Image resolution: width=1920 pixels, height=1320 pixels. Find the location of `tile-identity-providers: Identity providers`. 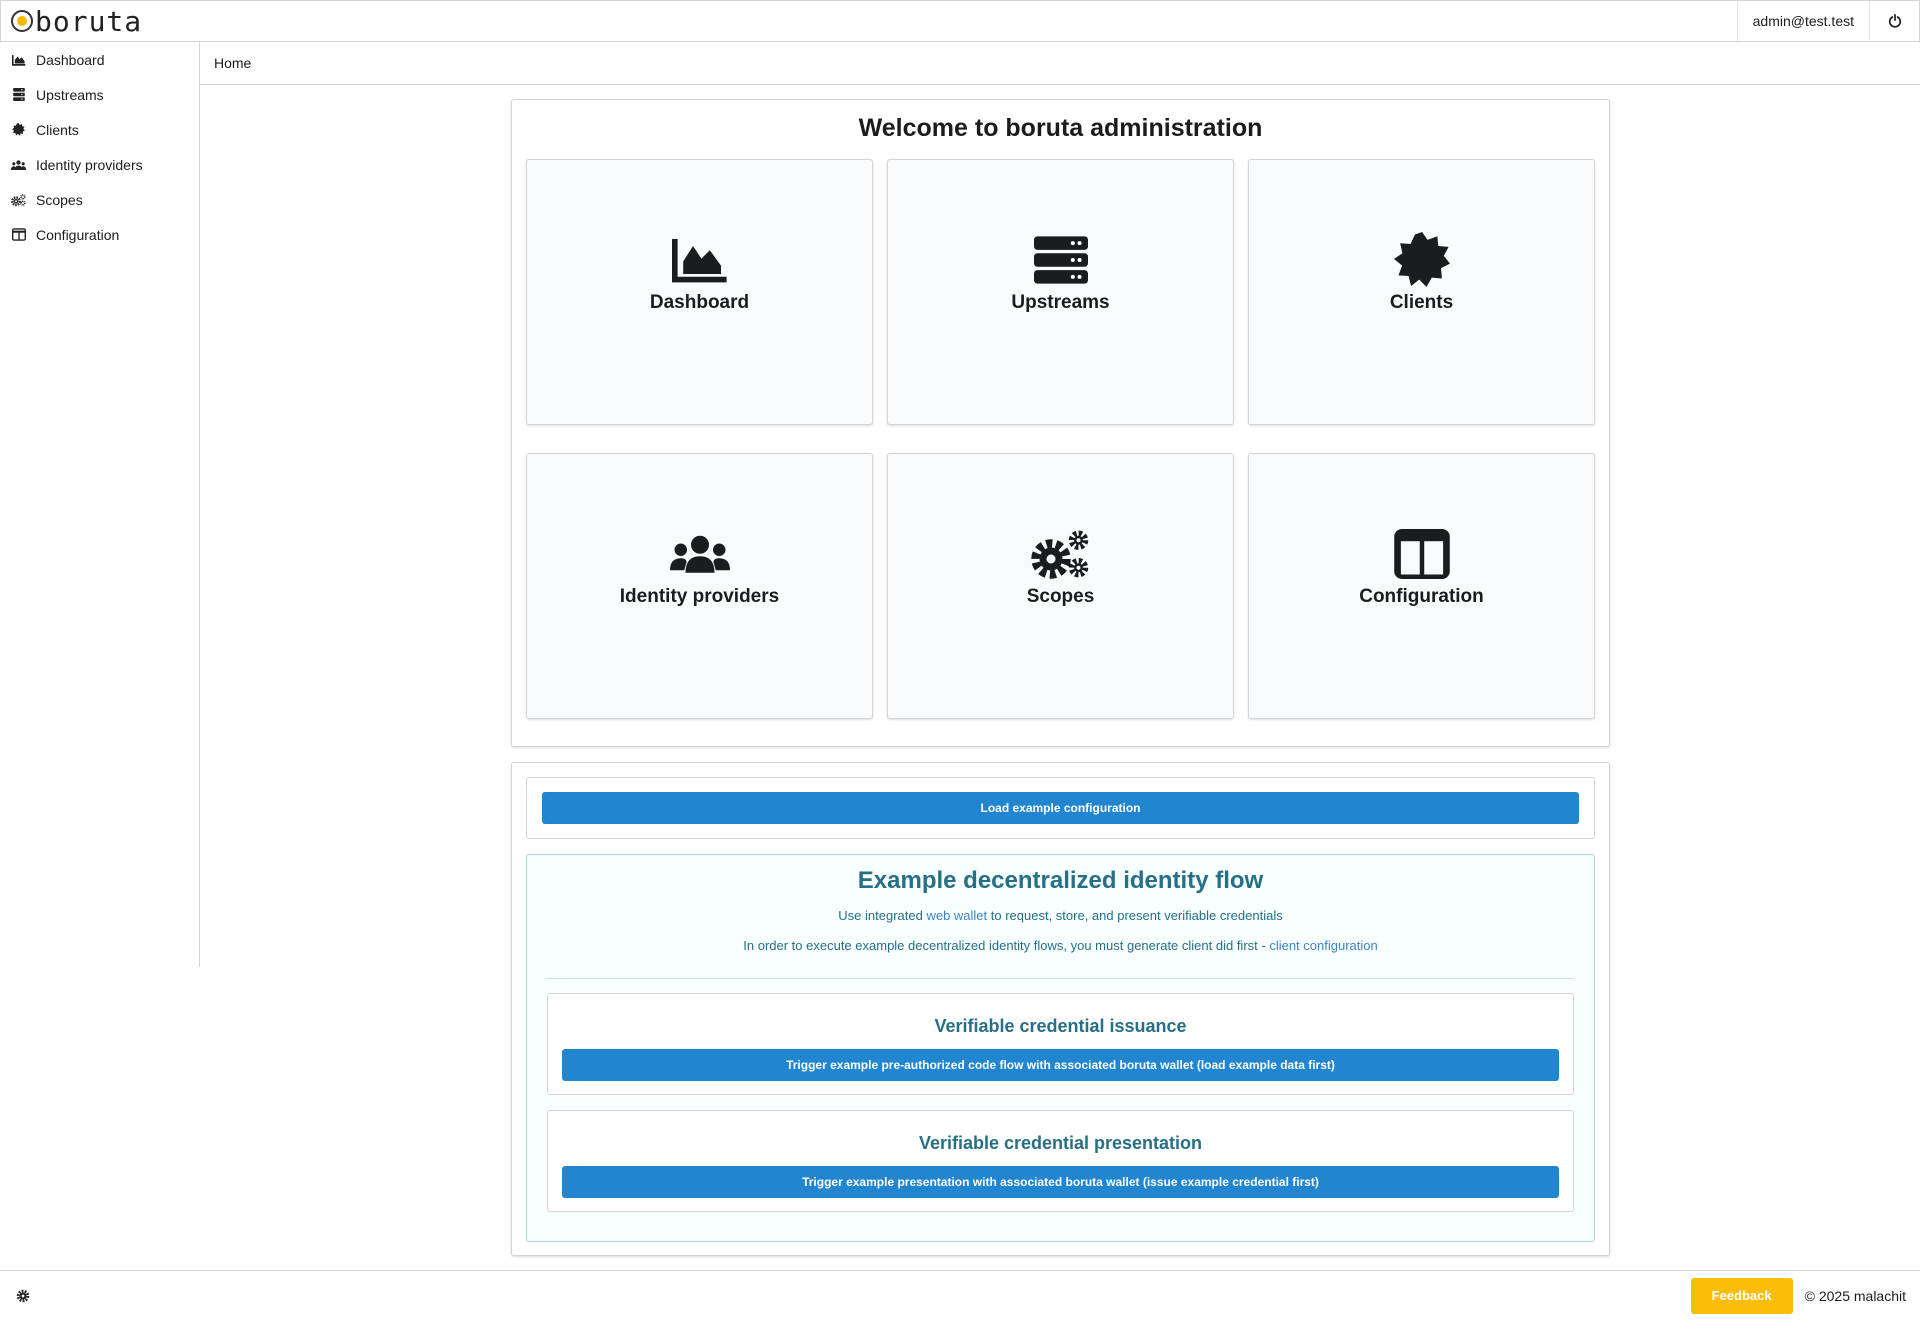

tile-identity-providers: Identity providers is located at coordinates (699, 586).